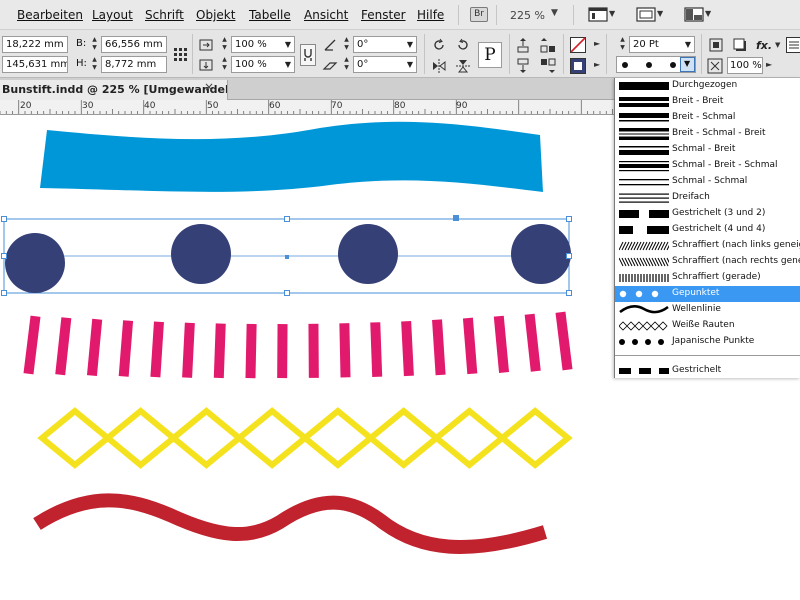  Describe the element at coordinates (707, 294) in the screenshot. I see `stroke-type-option: Gepunktet` at that location.